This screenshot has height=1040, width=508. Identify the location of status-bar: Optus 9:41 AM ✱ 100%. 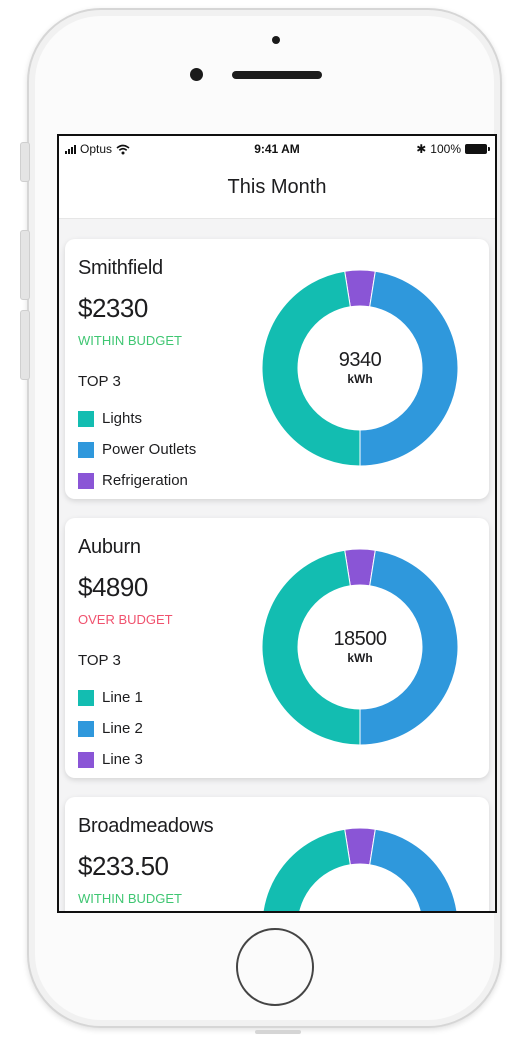
(277, 149).